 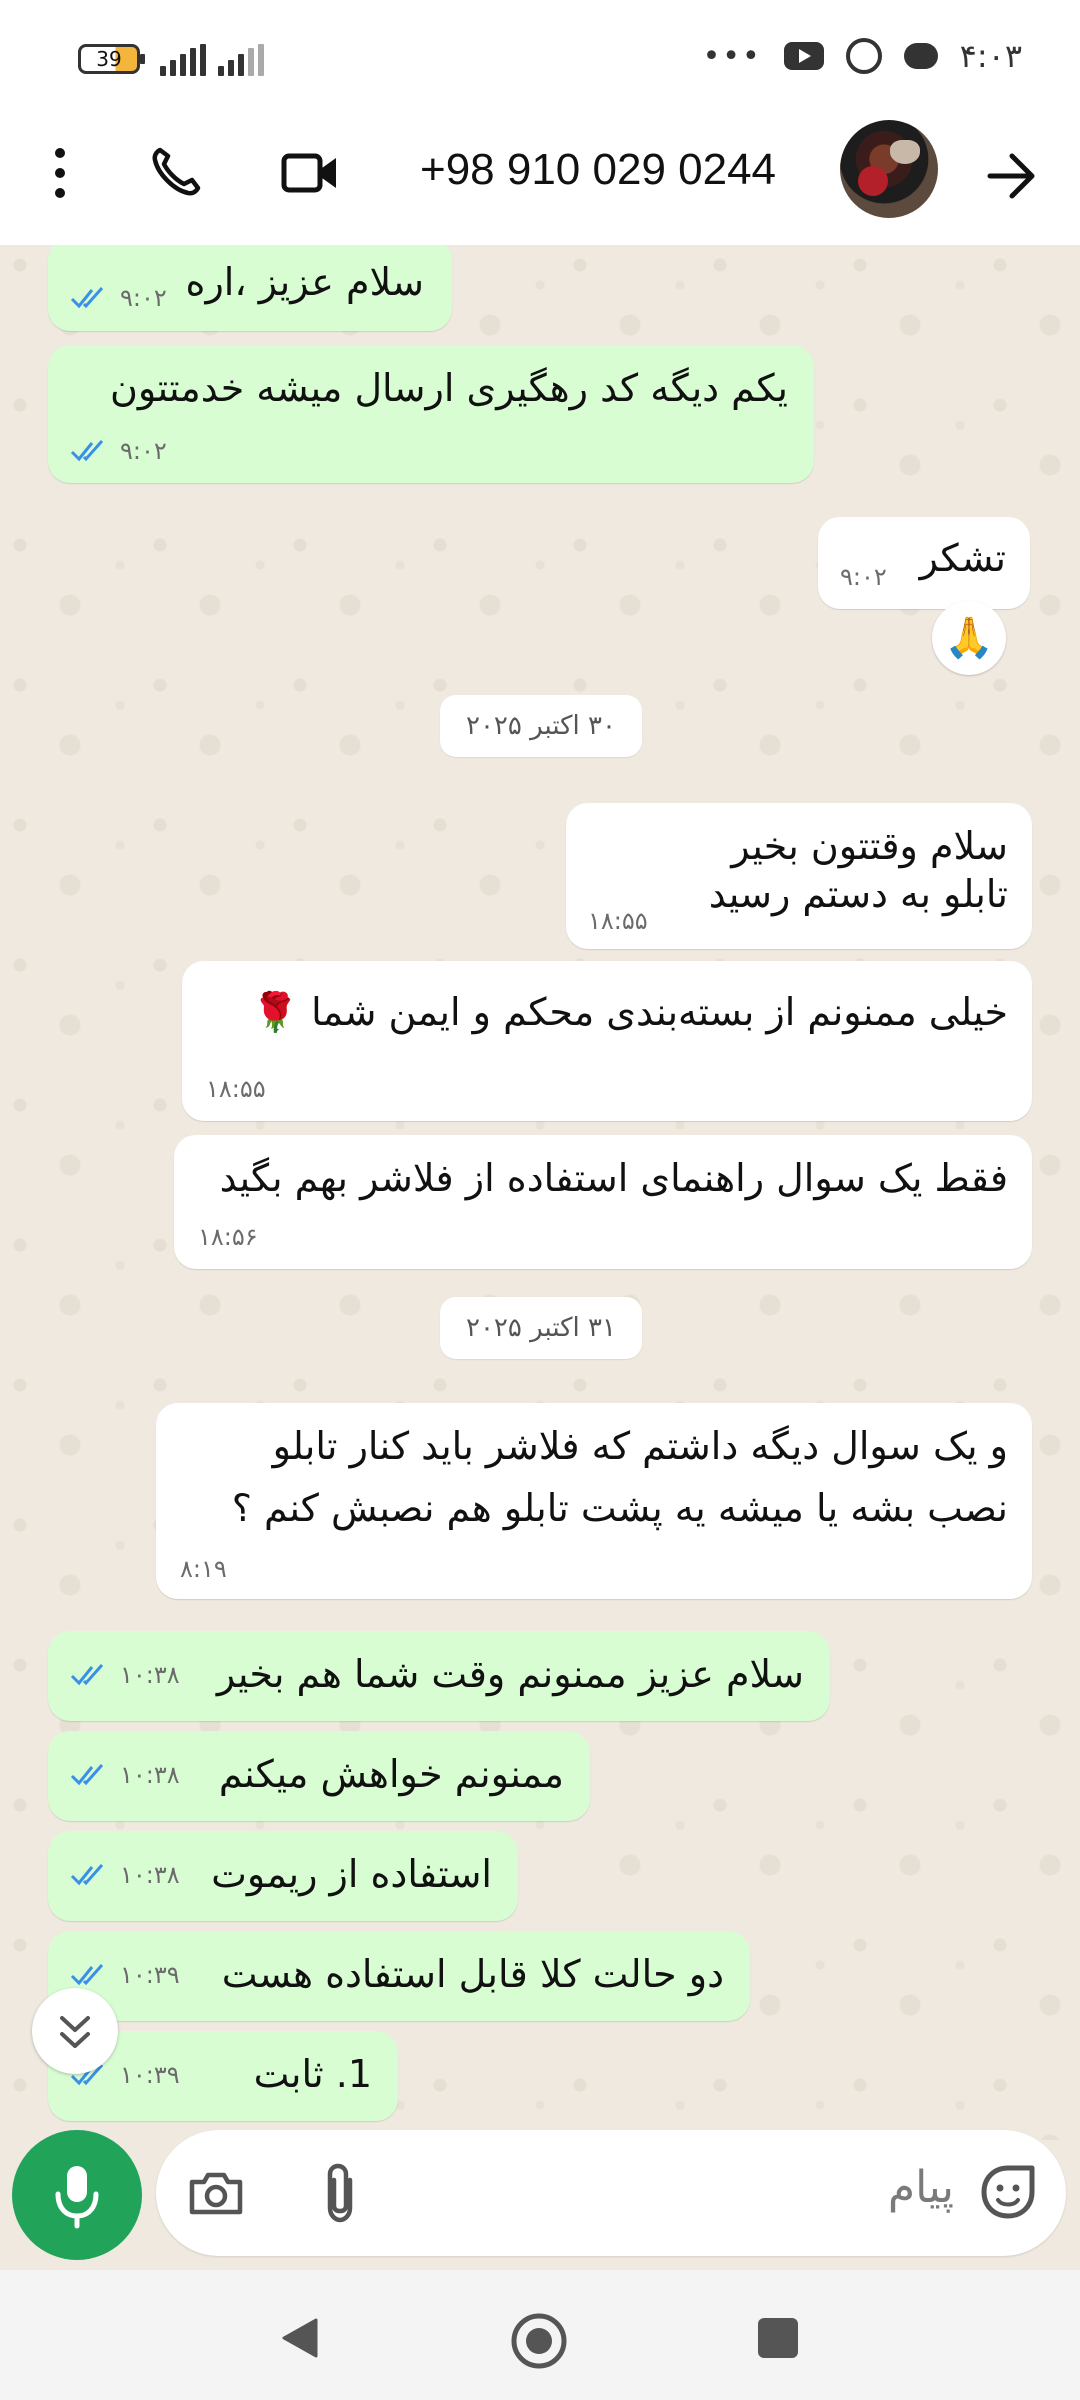 I want to click on message-bubble-outgoing: سلام عزیز ،اره ۹:۰۲, so click(x=250, y=288).